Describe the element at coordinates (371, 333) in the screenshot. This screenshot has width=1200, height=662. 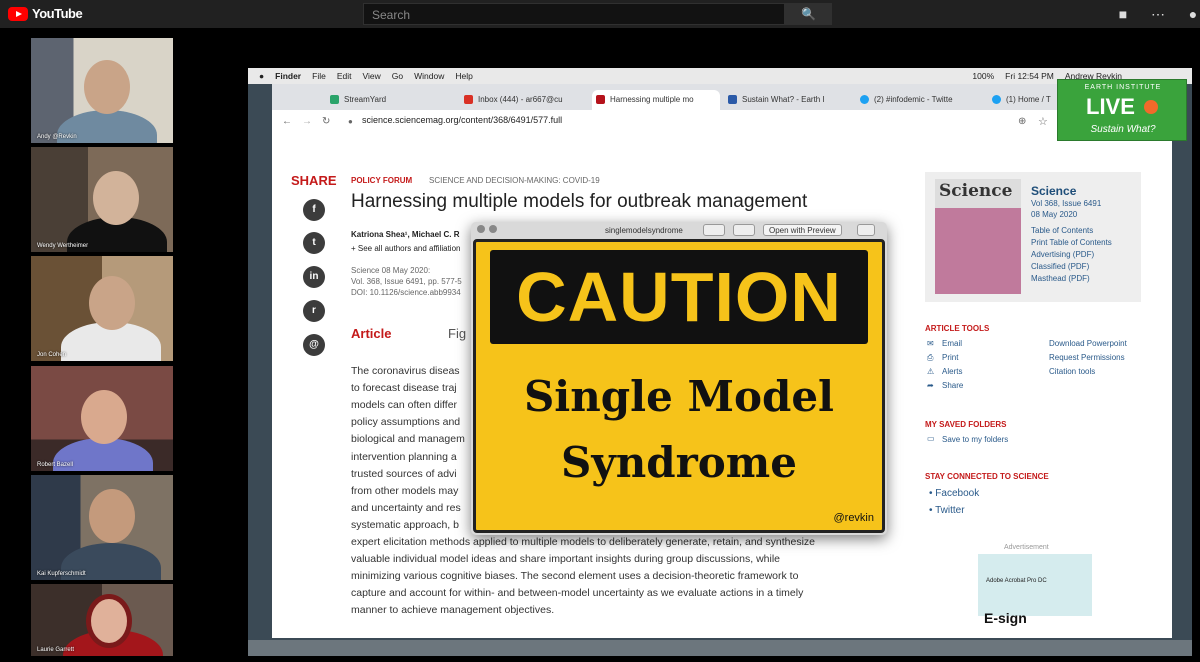
I see `tab-article: Article` at that location.